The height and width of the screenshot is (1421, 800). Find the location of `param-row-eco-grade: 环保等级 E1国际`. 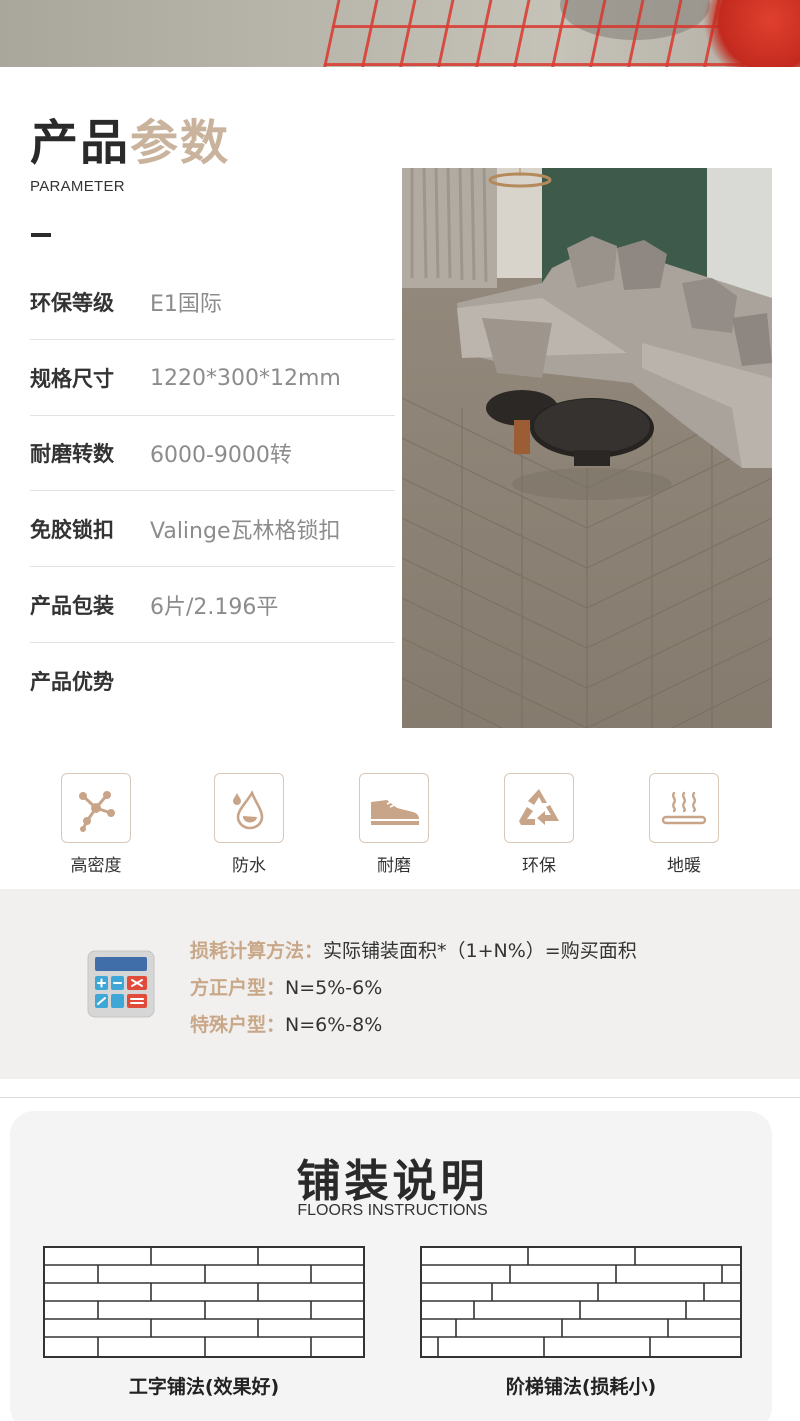

param-row-eco-grade: 环保等级 E1国际 is located at coordinates (212, 302).